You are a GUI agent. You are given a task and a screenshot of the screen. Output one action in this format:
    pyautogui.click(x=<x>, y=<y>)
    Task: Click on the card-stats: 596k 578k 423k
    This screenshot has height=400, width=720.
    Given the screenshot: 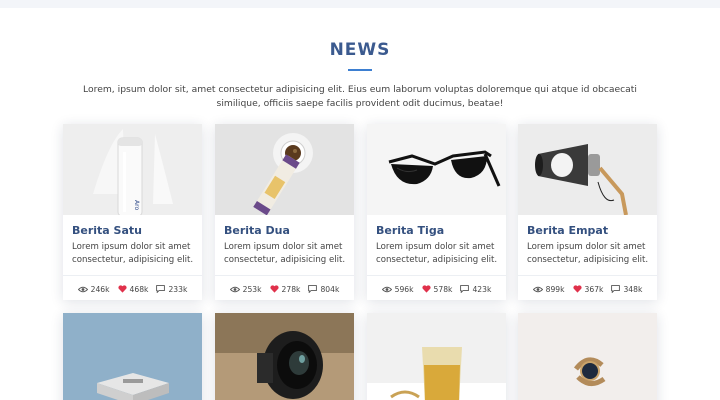 What is the action you would take?
    pyautogui.click(x=436, y=289)
    